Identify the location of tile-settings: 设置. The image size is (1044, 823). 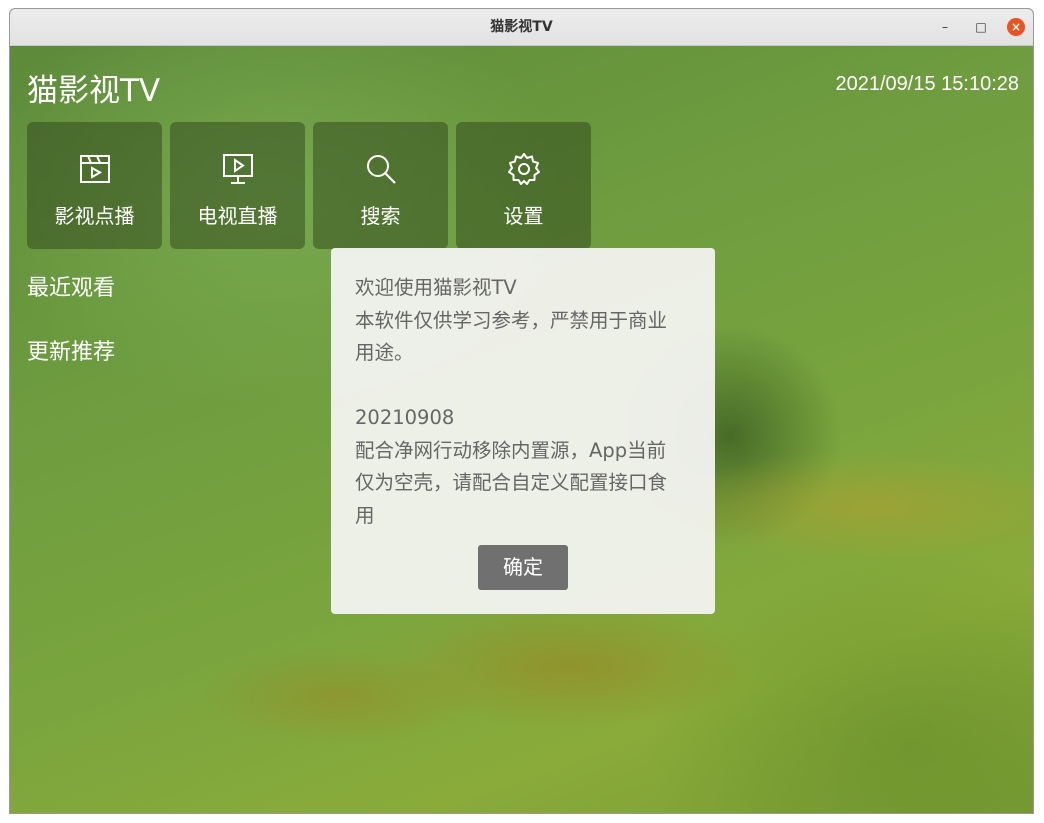
(523, 185).